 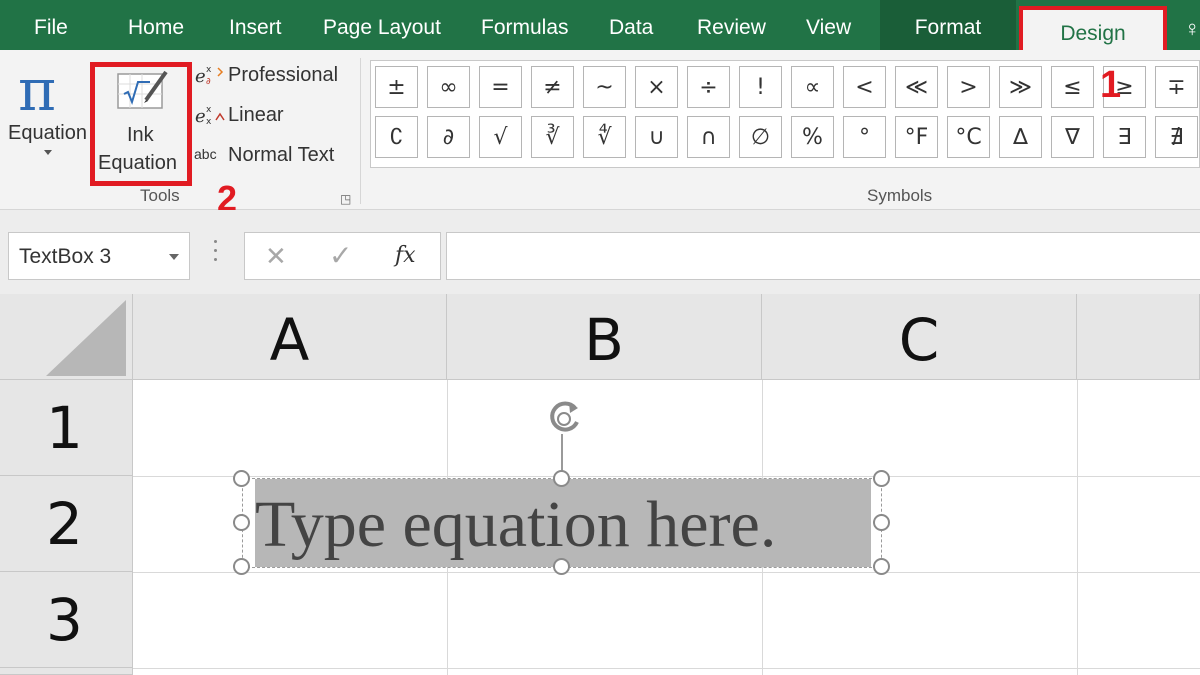 What do you see at coordinates (812, 87) in the screenshot?
I see `symbol-button: ∝` at bounding box center [812, 87].